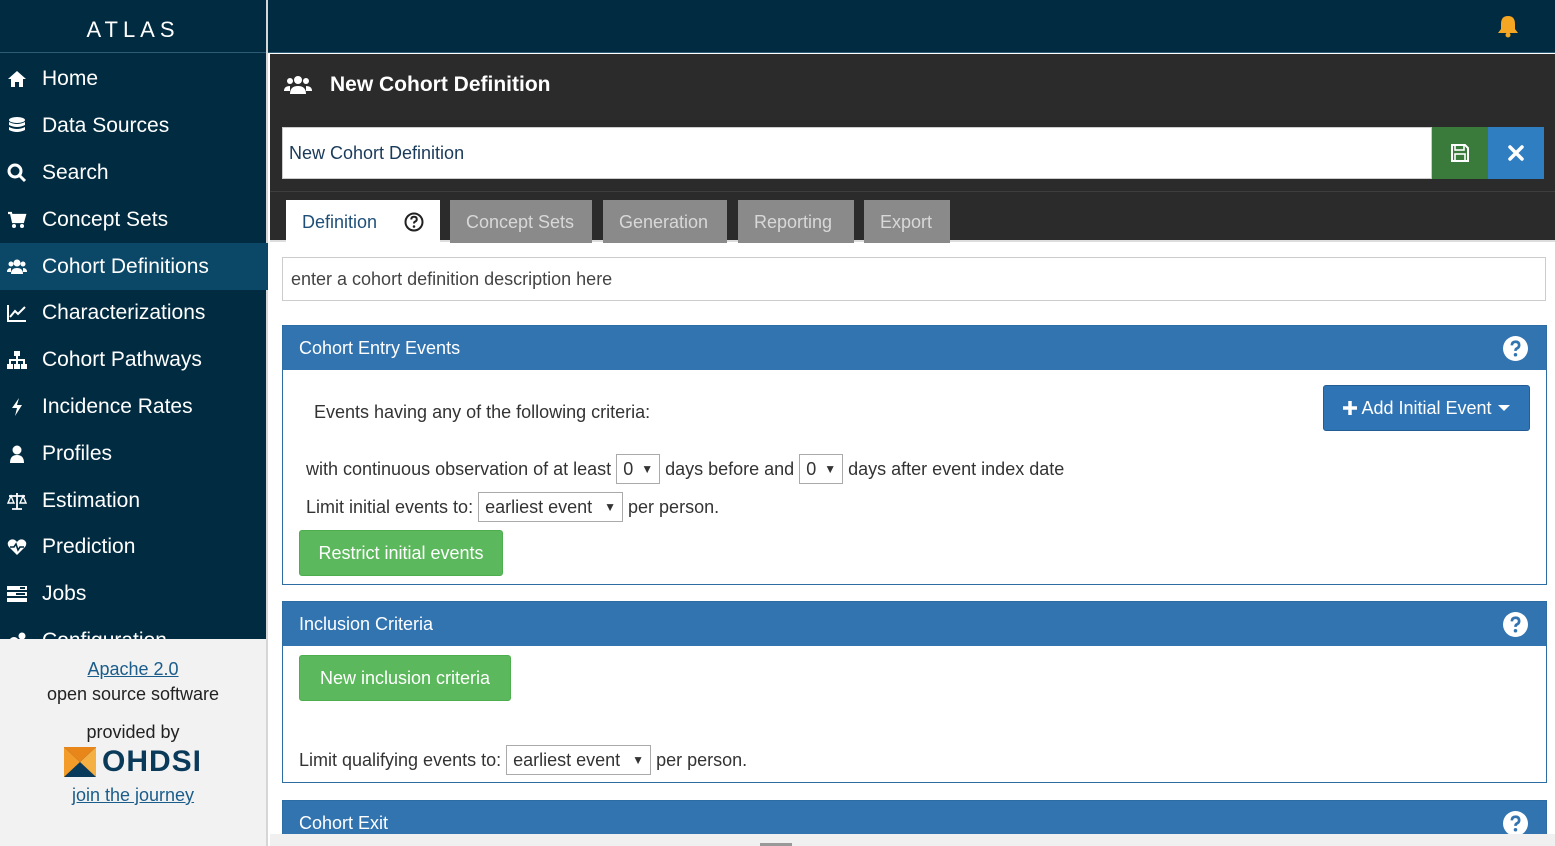 The image size is (1555, 846). What do you see at coordinates (702, 759) in the screenshot?
I see `limit-suffix-text: per person.` at bounding box center [702, 759].